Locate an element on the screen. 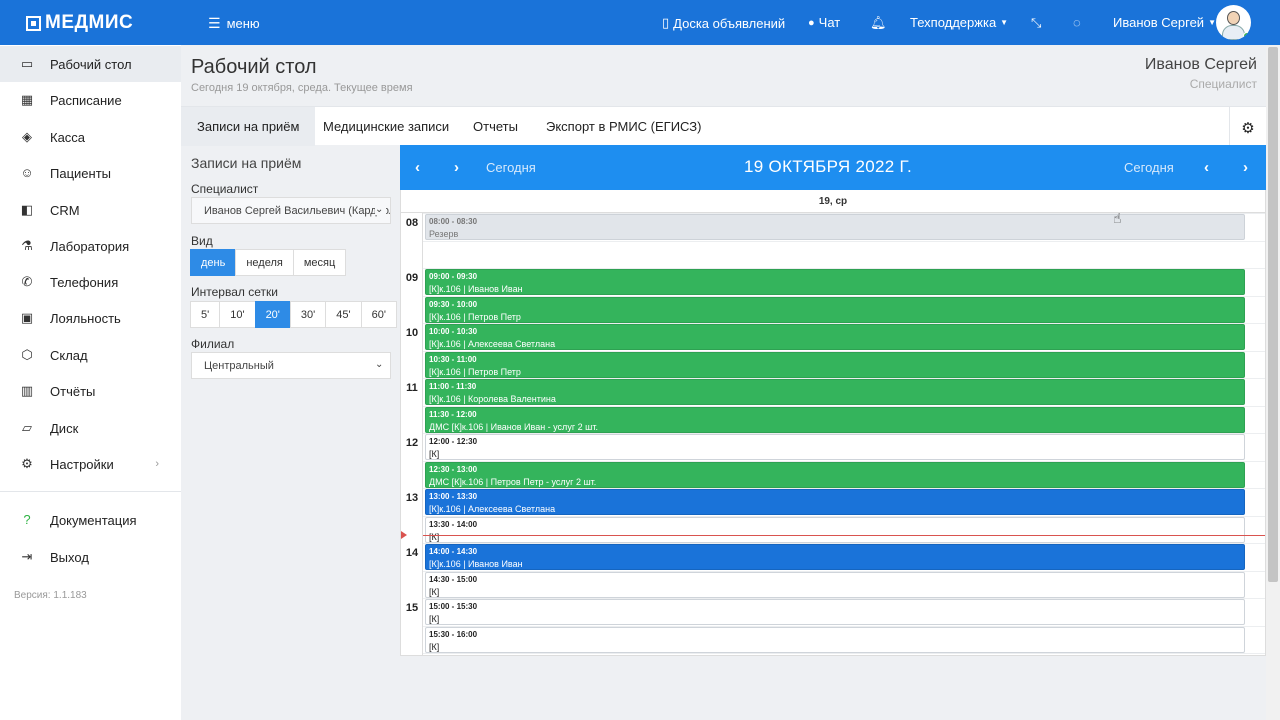  sidebar-item-schedule: ▦ Расписание is located at coordinates (90, 100).